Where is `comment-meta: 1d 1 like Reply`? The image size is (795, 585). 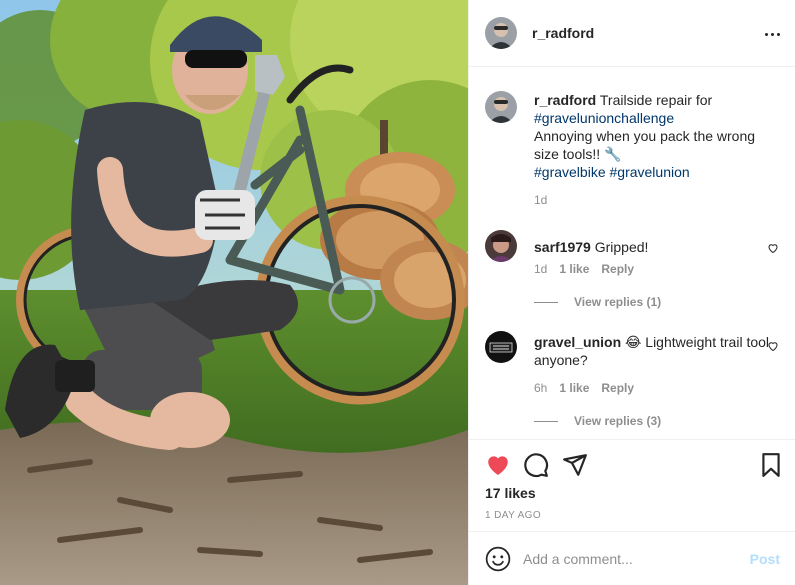 comment-meta: 1d 1 like Reply is located at coordinates (584, 269).